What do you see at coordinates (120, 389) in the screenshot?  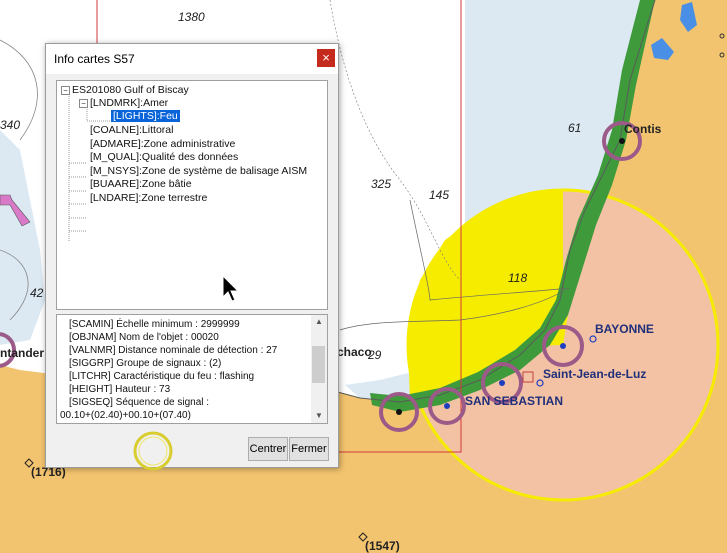 I see `attribute-row: [HEIGHT] Hauteur : 73` at bounding box center [120, 389].